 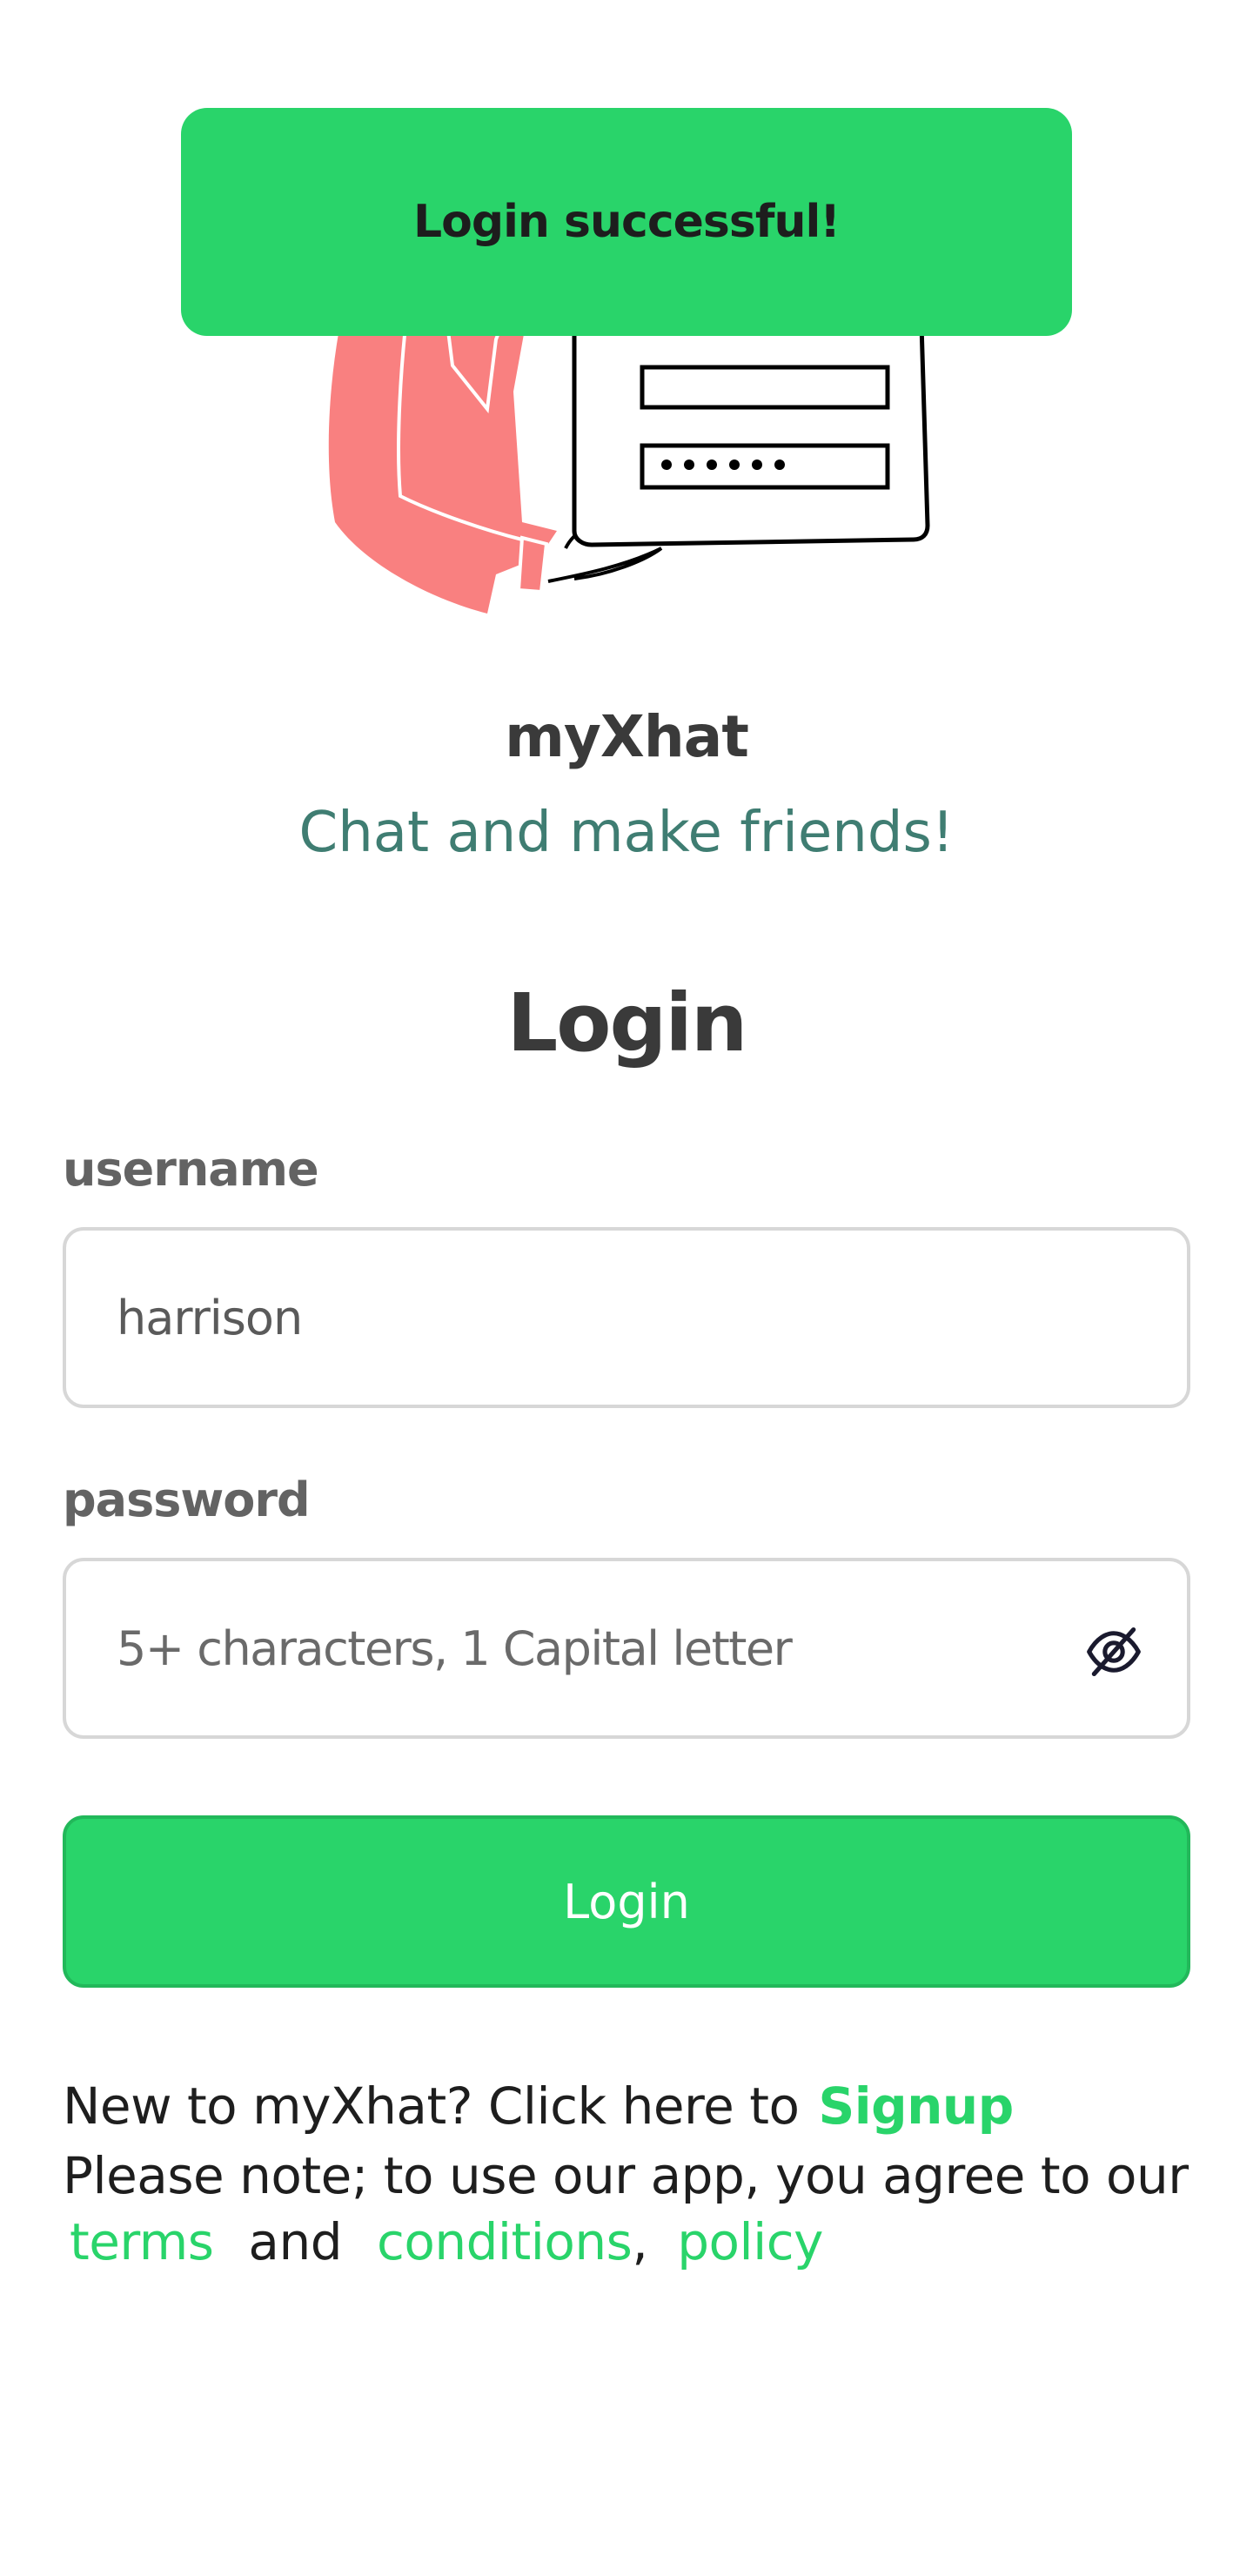 I want to click on signup-prompt-line: New to myXhat? Click here to Signup, so click(x=538, y=2106).